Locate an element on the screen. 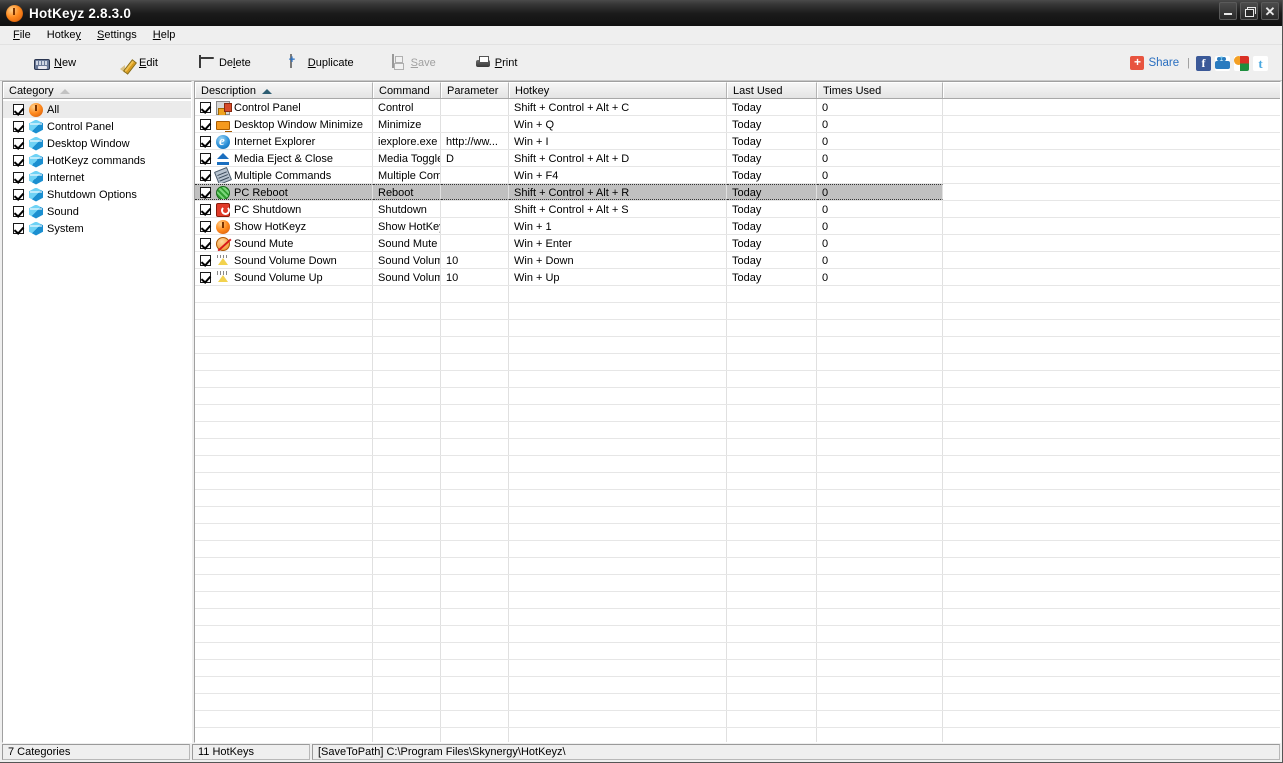 The image size is (1283, 763). column-header-spill is located at coordinates (1111, 90).